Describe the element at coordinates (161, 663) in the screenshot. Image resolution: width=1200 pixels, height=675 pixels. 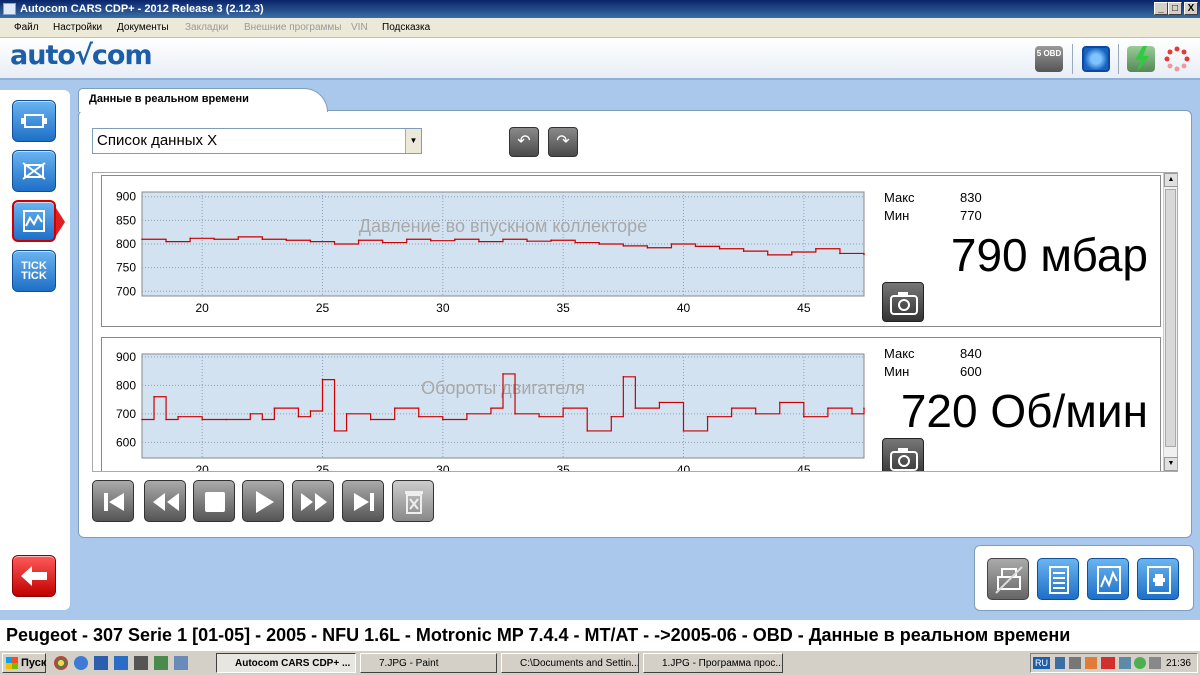
I see `app-tool-icon` at that location.